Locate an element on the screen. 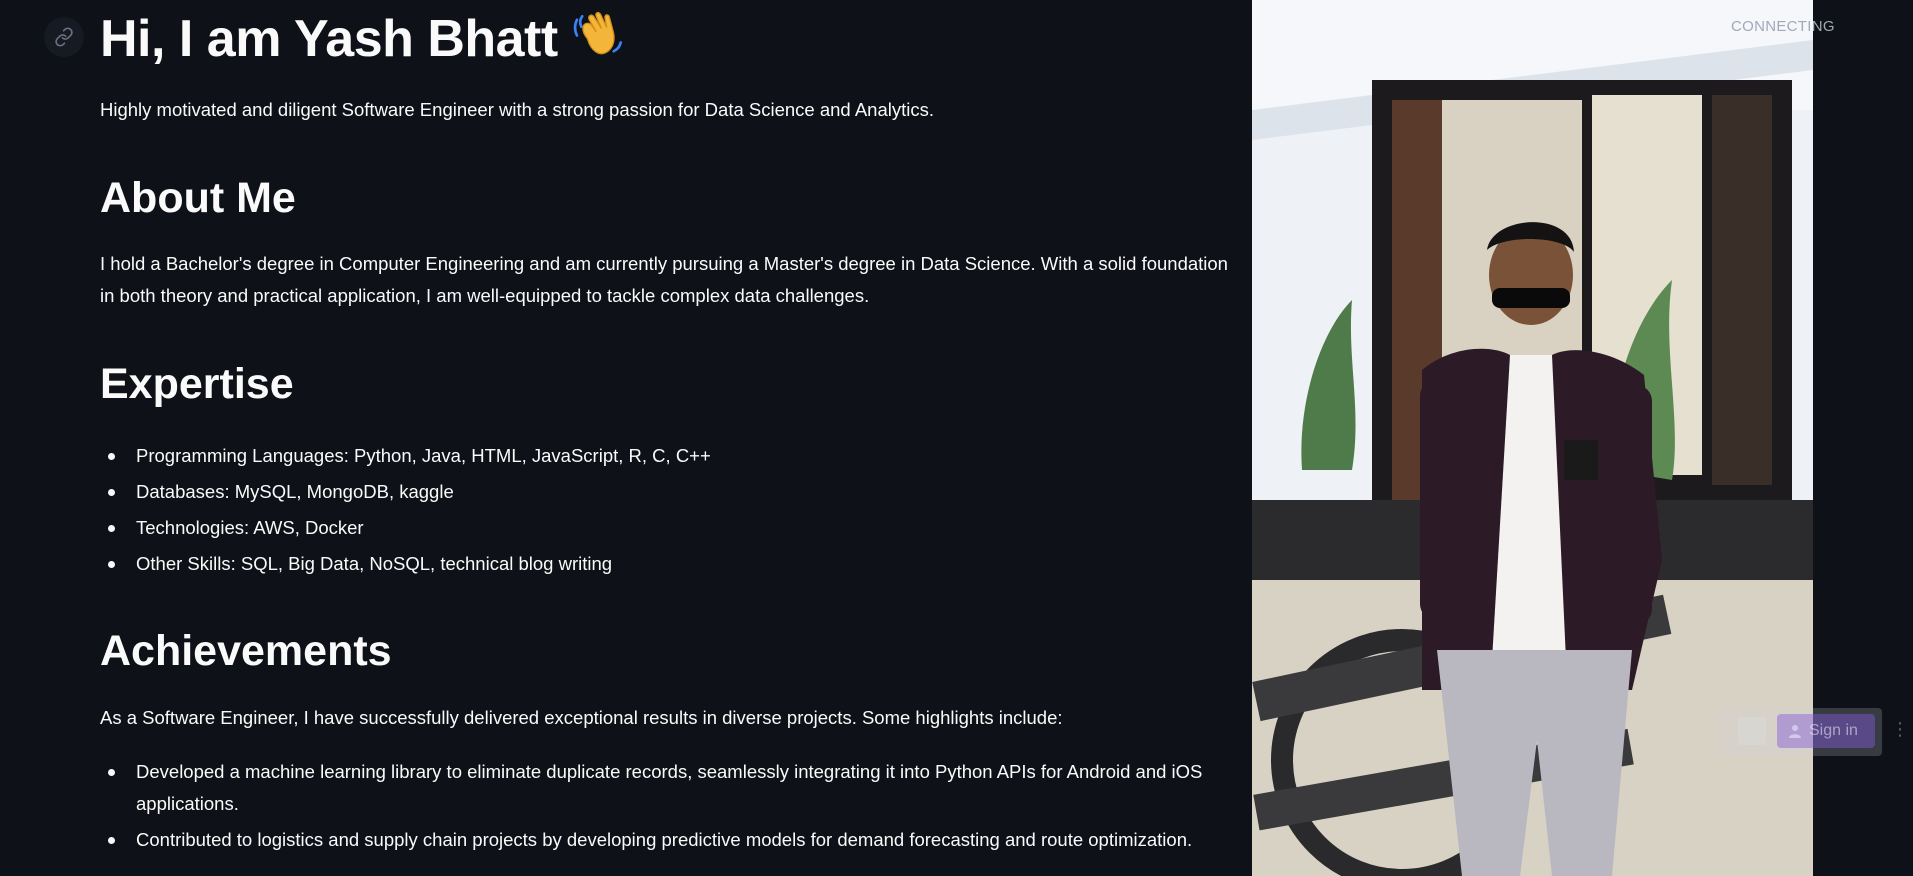  signin-label: Sign in is located at coordinates (1833, 730).